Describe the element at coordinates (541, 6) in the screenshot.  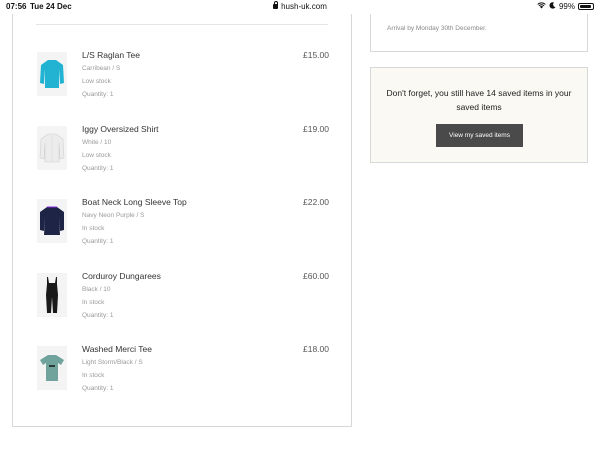
I see `wifi-icon` at that location.